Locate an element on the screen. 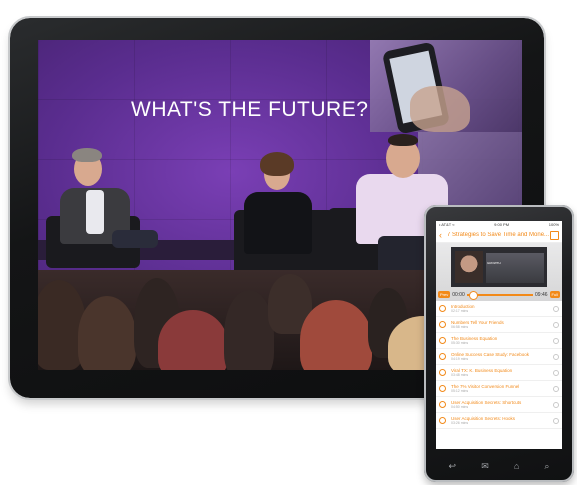 This screenshot has height=485, width=577. lesson-text: The Business Equation 05:30 mins is located at coordinates (502, 340).